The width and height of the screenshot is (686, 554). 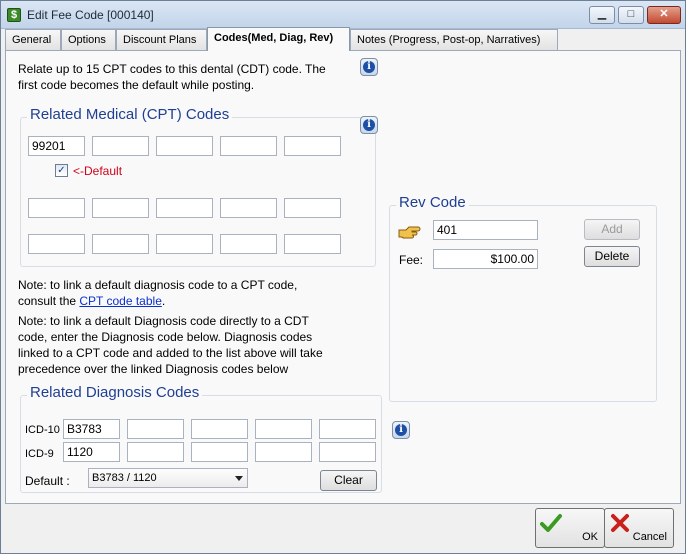 I want to click on fee-label: Fee:, so click(x=411, y=260).